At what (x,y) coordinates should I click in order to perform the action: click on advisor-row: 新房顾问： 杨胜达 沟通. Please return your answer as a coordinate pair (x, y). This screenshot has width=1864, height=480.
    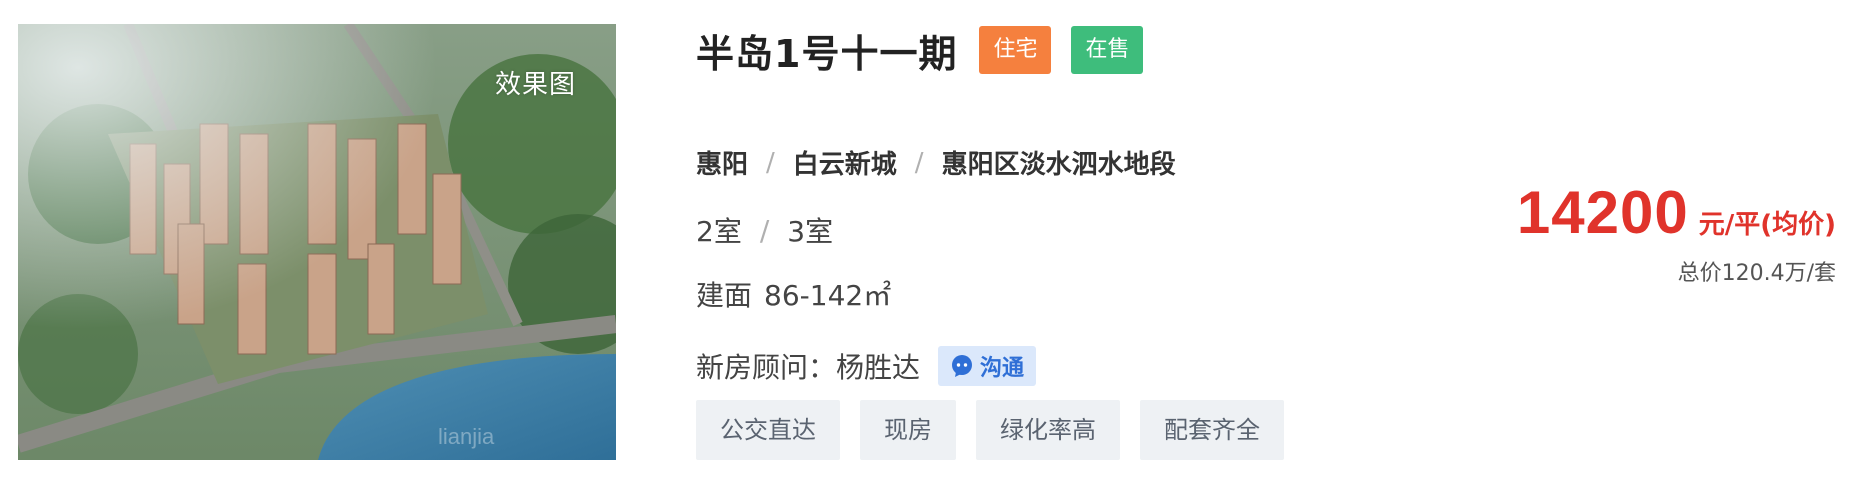
    Looking at the image, I should click on (866, 366).